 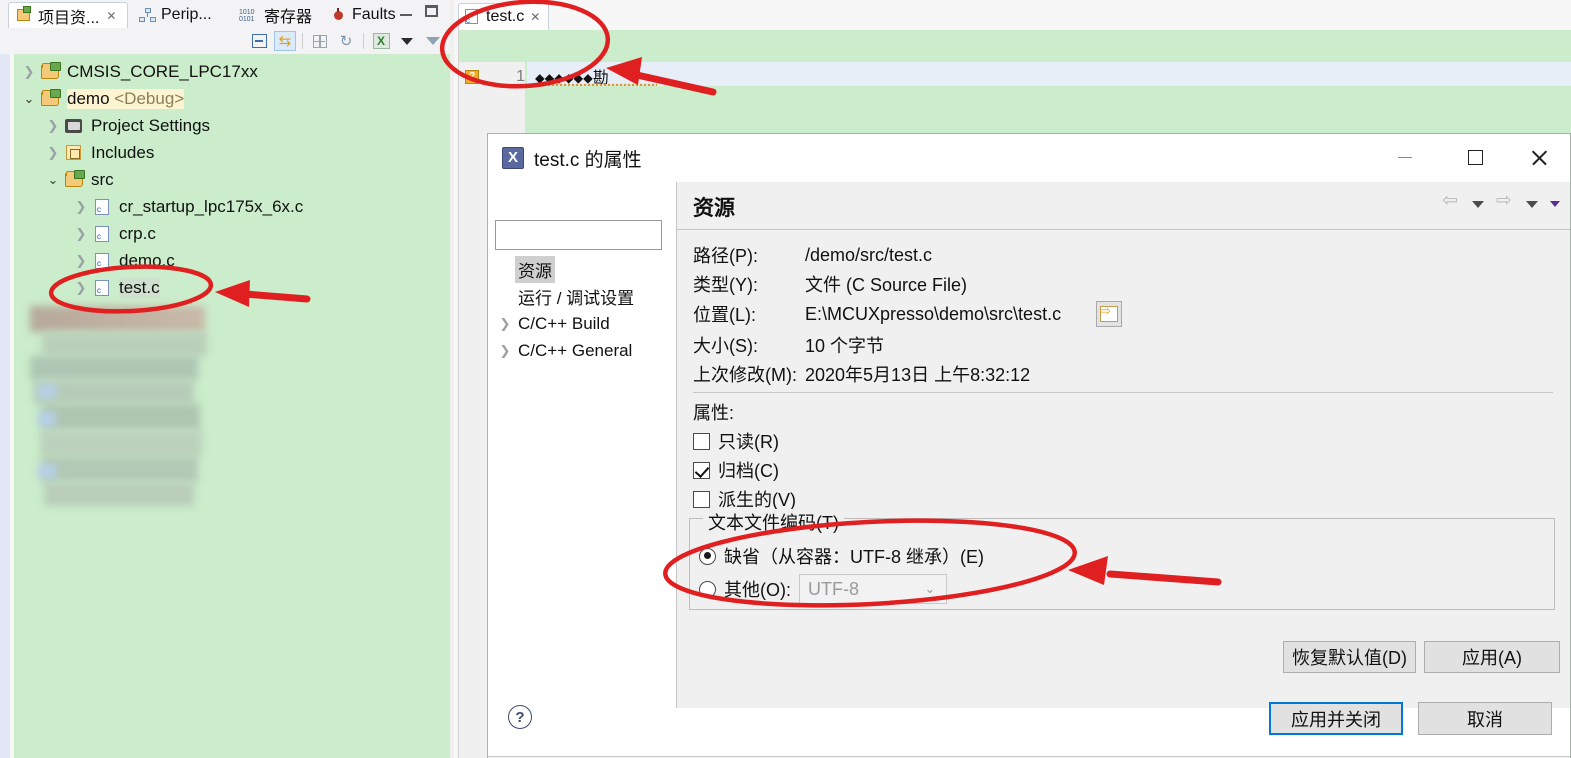 I want to click on back-arrow-icon, so click(x=1451, y=200).